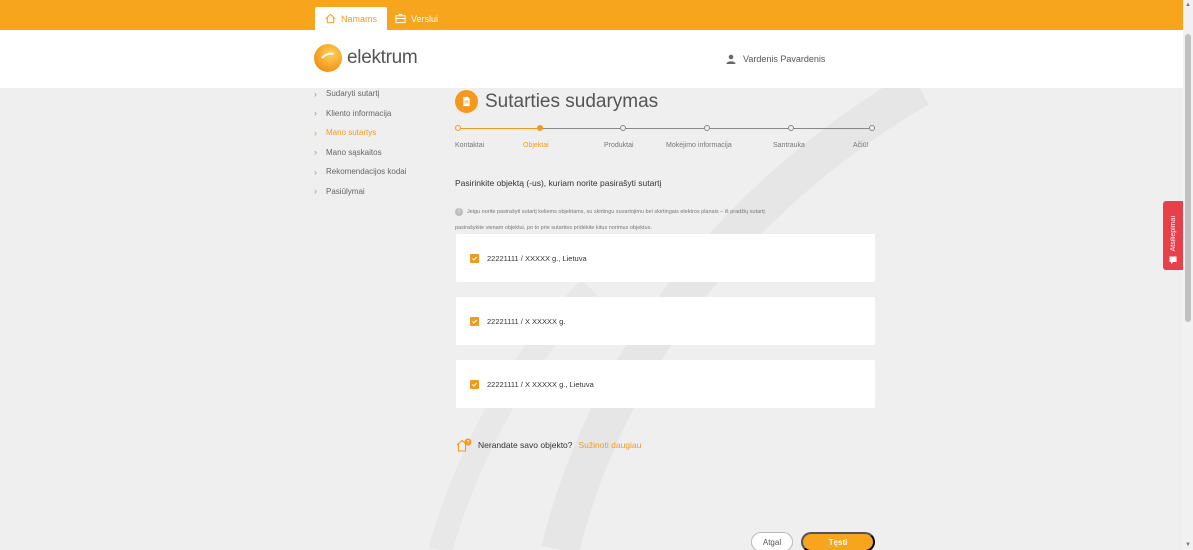  Describe the element at coordinates (619, 145) in the screenshot. I see `step-label-products: Produktai` at that location.